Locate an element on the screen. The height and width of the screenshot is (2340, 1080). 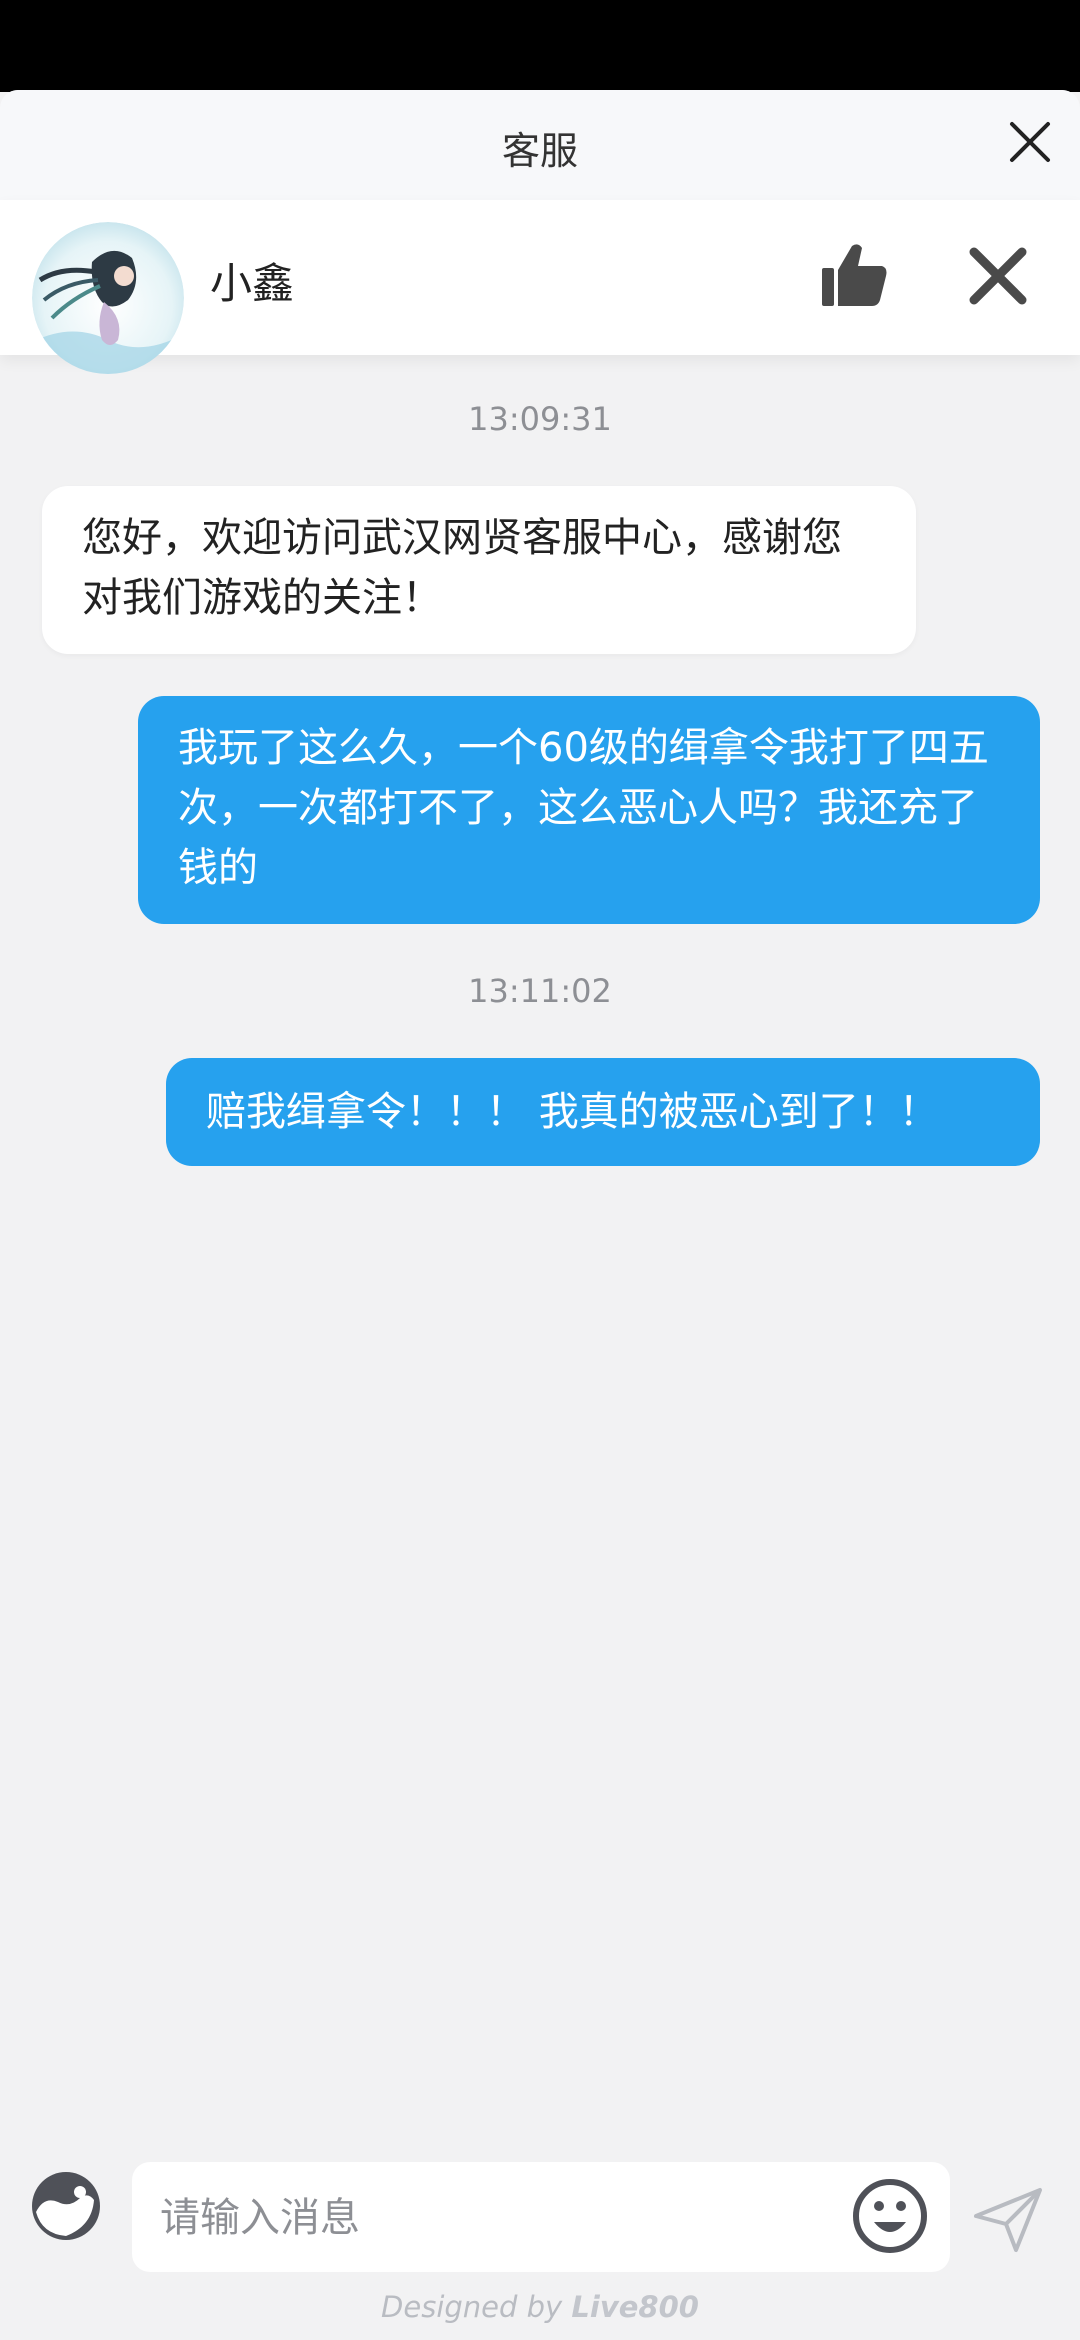
message-timestamp: 13:09:31 is located at coordinates (540, 419).